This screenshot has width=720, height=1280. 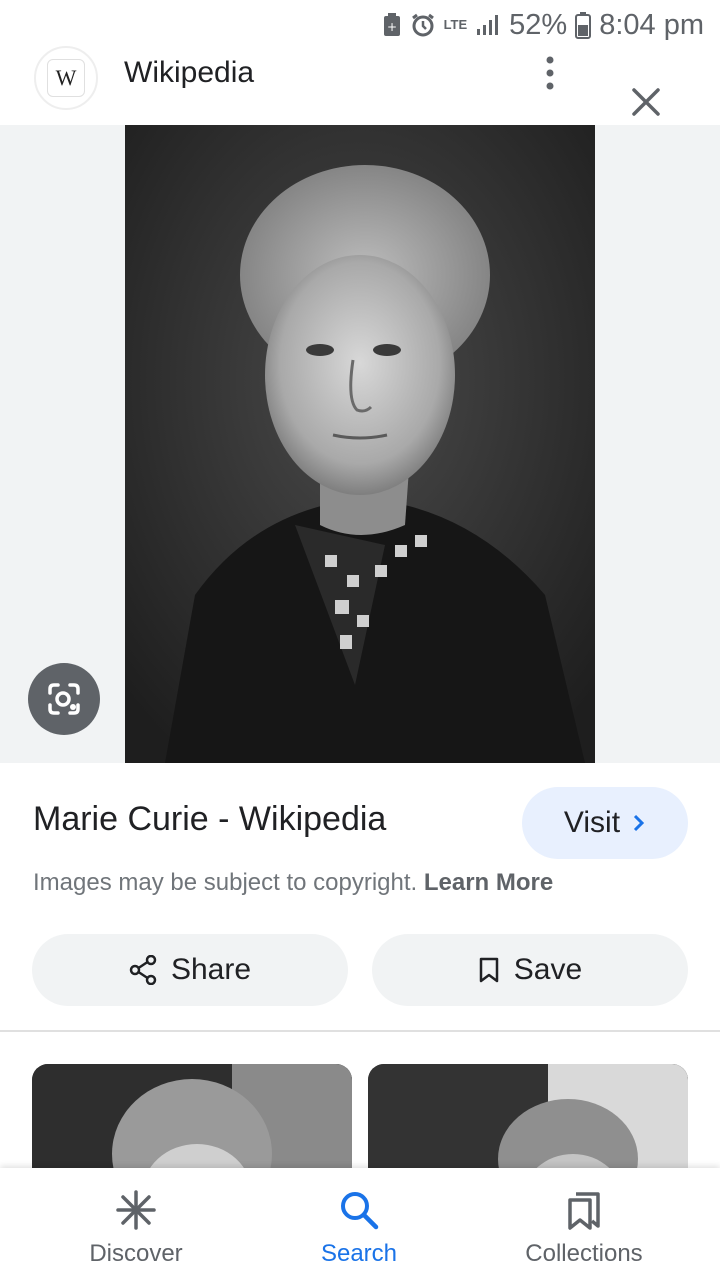 I want to click on chevron-right-icon, so click(x=639, y=823).